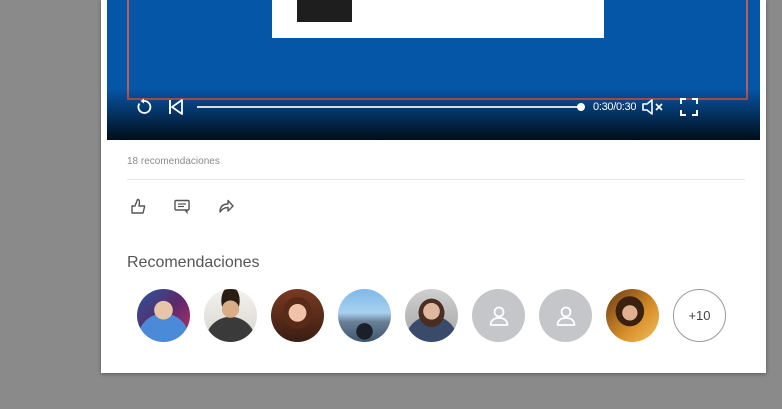  I want to click on share-button, so click(226, 206).